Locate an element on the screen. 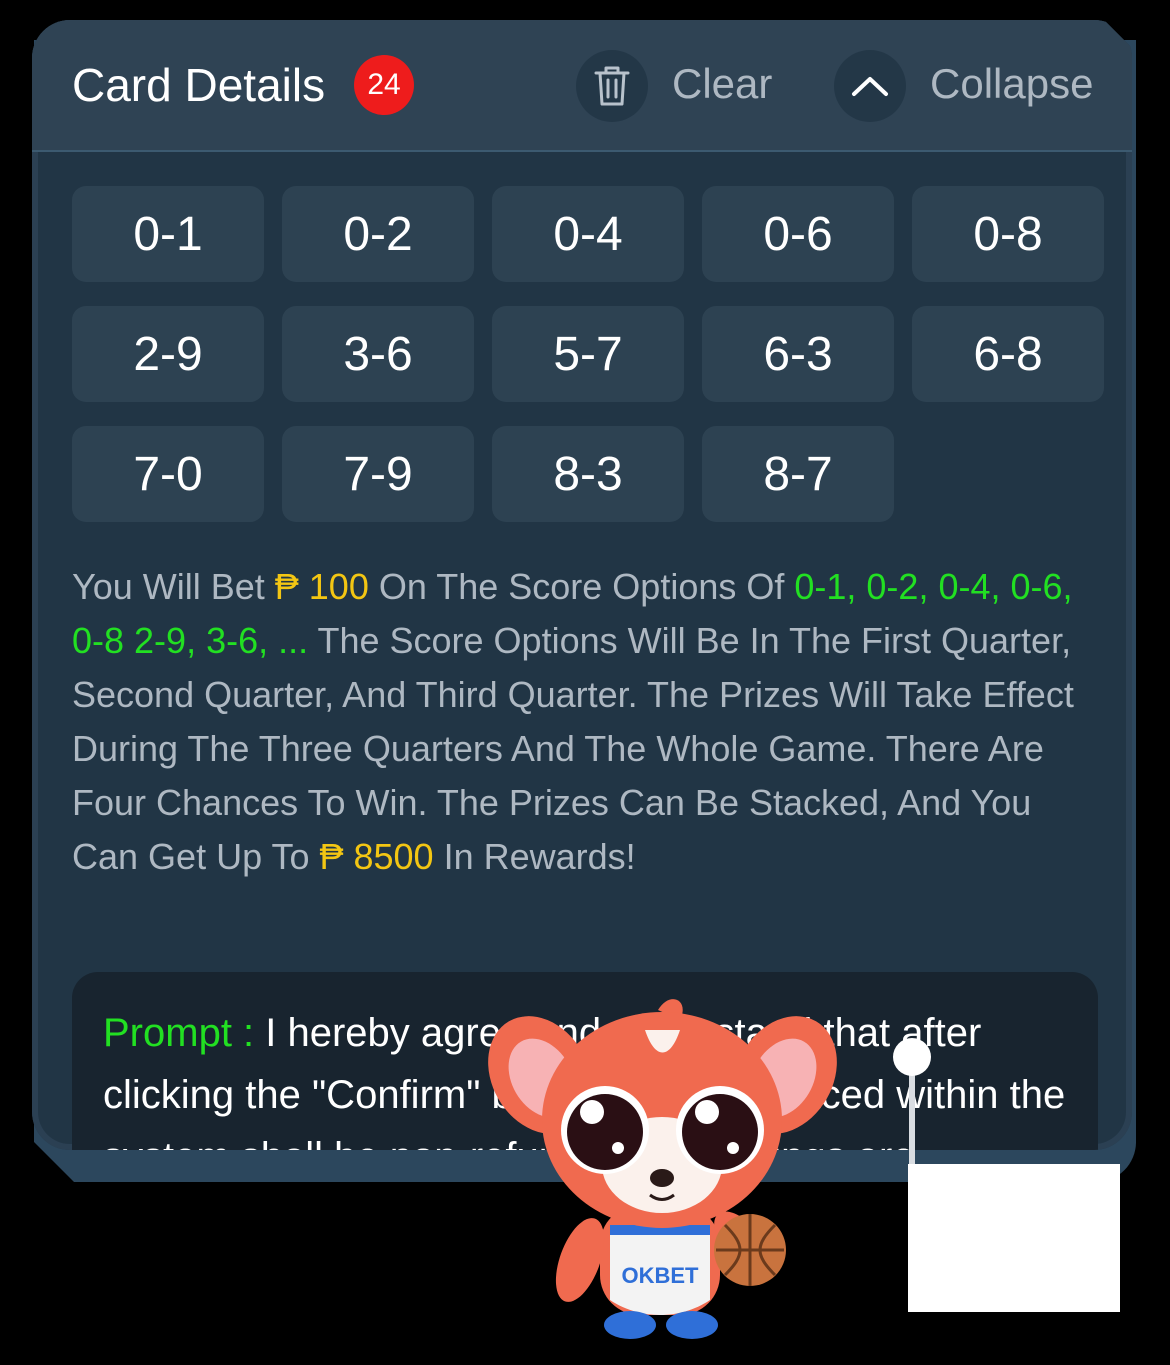  mascot-character: OKBET is located at coordinates (660, 1170).